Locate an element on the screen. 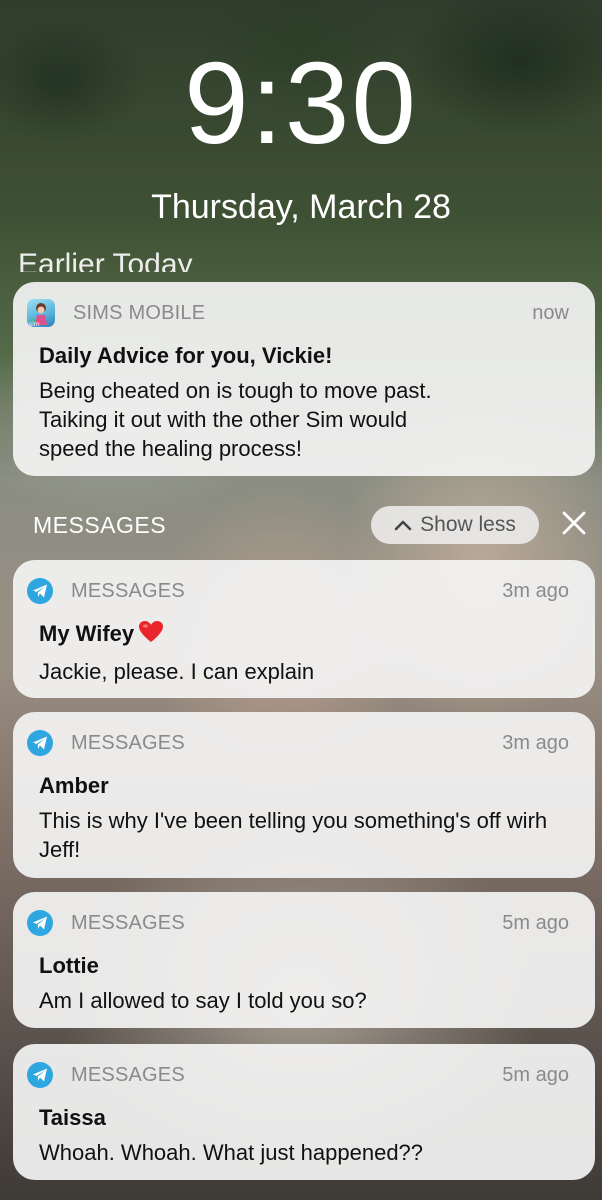 The width and height of the screenshot is (602, 1200). lockscreen-date: Thursday, March 28 is located at coordinates (301, 207).